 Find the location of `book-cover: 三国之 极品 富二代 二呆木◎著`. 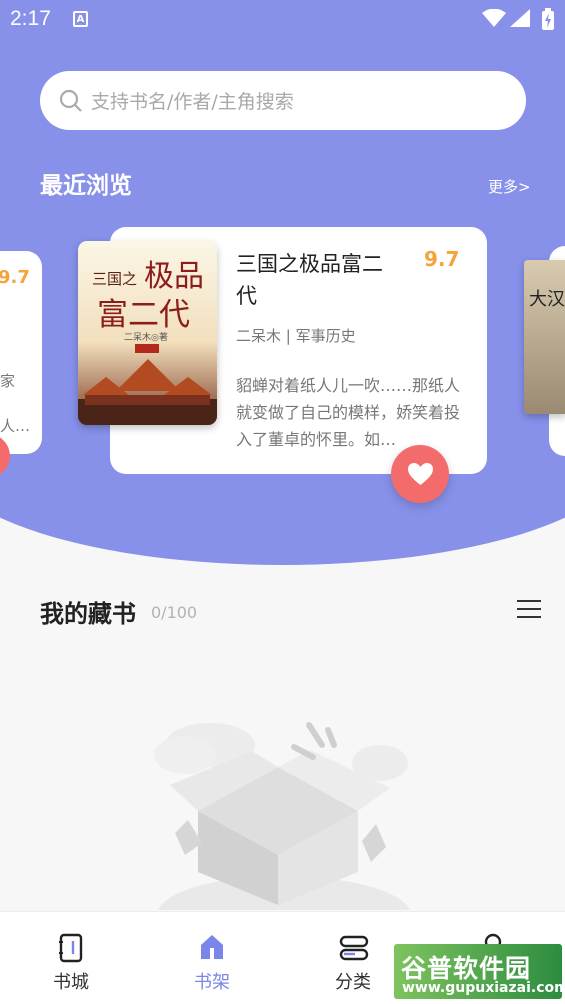

book-cover: 三国之 极品 富二代 二呆木◎著 is located at coordinates (147, 333).